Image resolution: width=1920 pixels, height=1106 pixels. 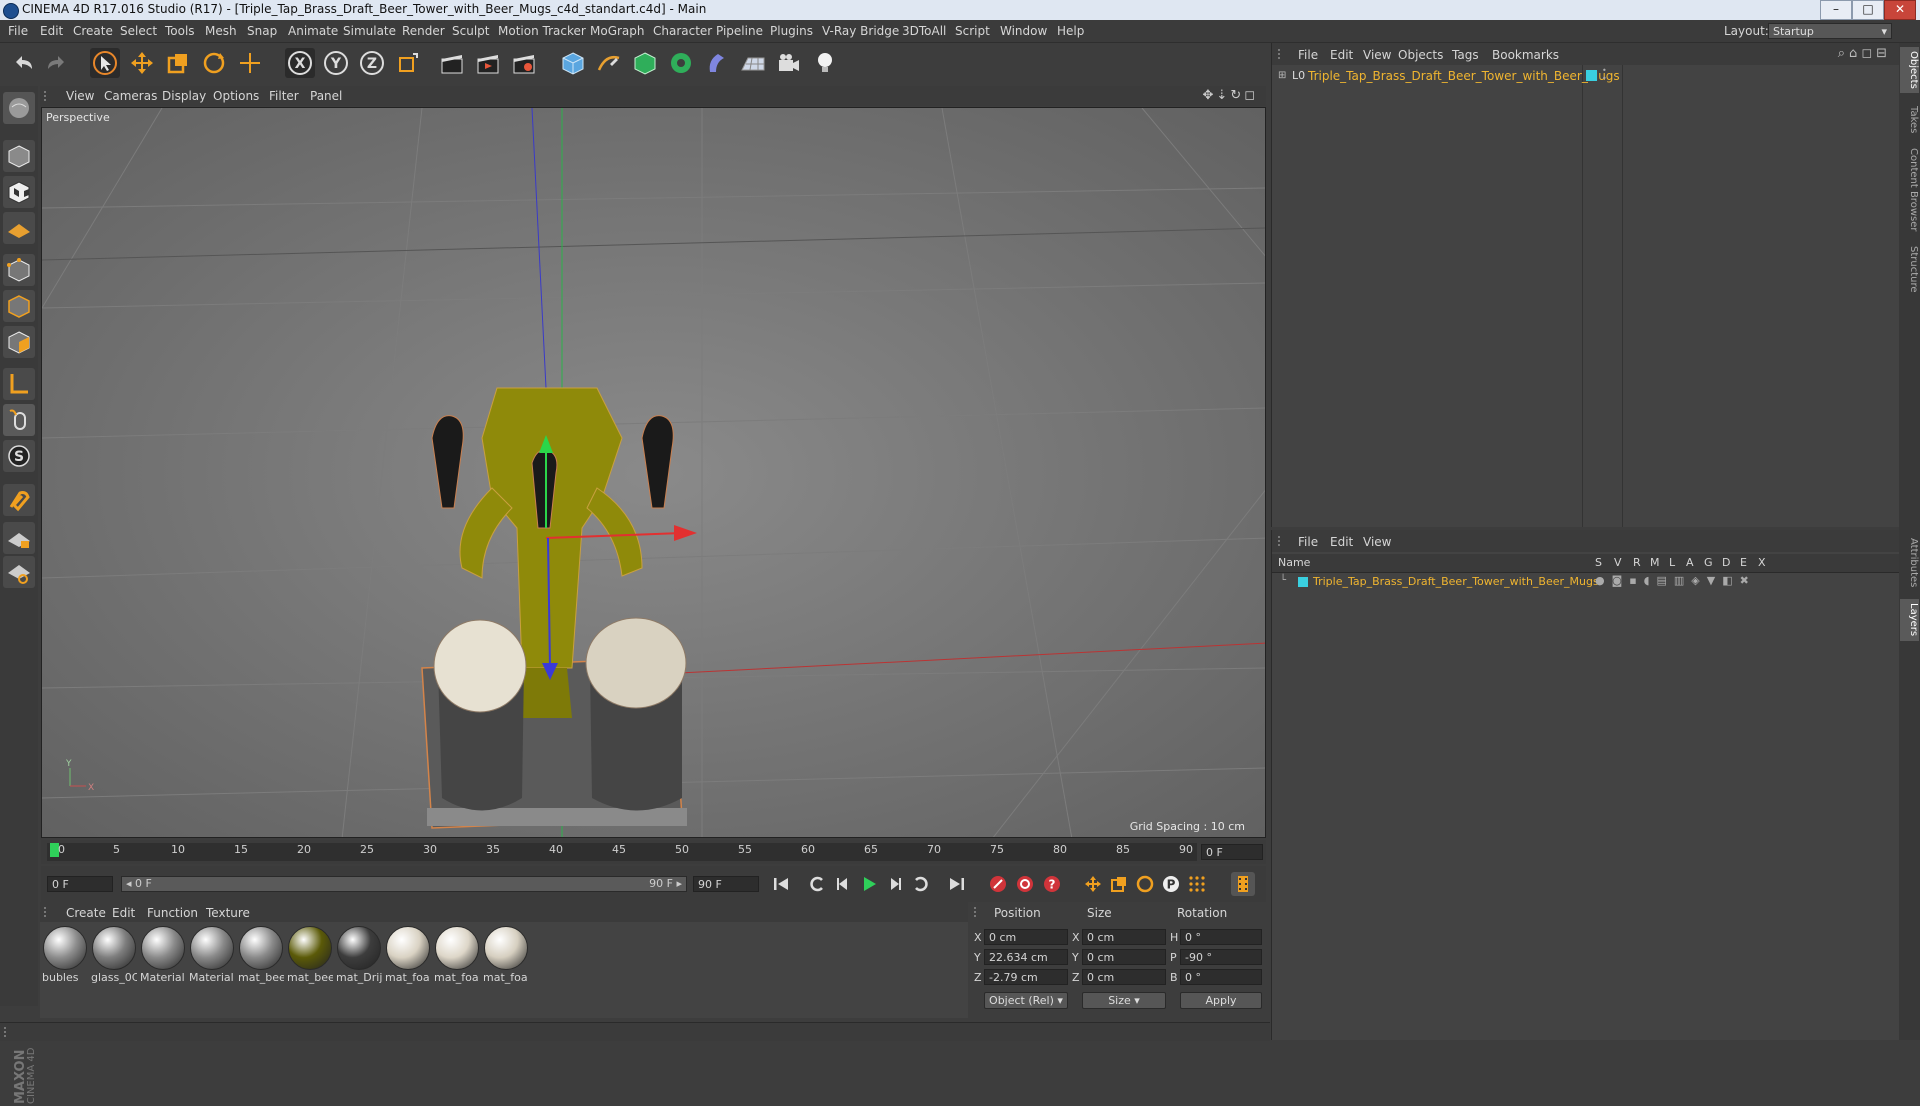 I want to click on object-manager-search-icons: ⌕⌂◻⊟, so click(x=1864, y=53).